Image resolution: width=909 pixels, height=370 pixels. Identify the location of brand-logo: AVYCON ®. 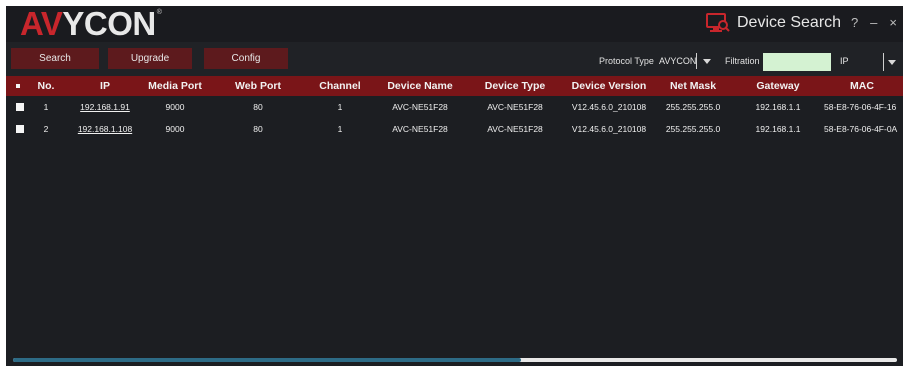
(91, 24).